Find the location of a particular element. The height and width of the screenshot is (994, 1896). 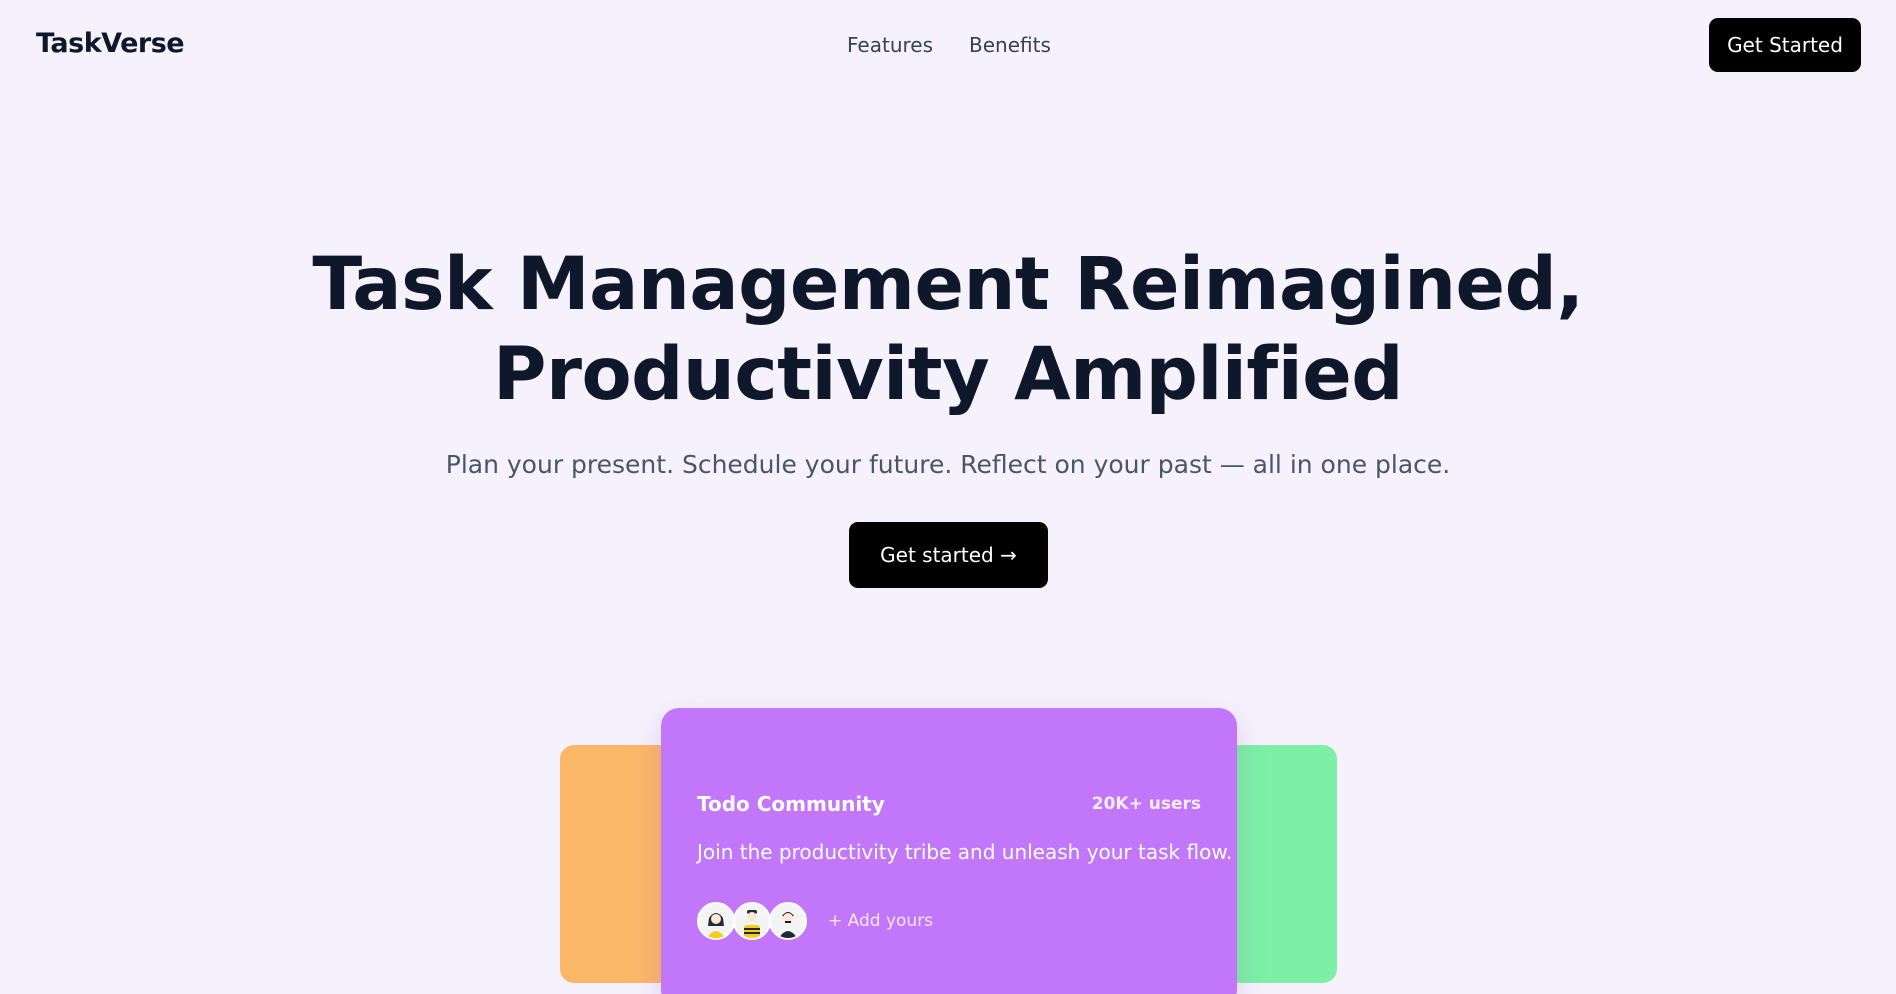

add-yours-link: + Add yours is located at coordinates (880, 921).